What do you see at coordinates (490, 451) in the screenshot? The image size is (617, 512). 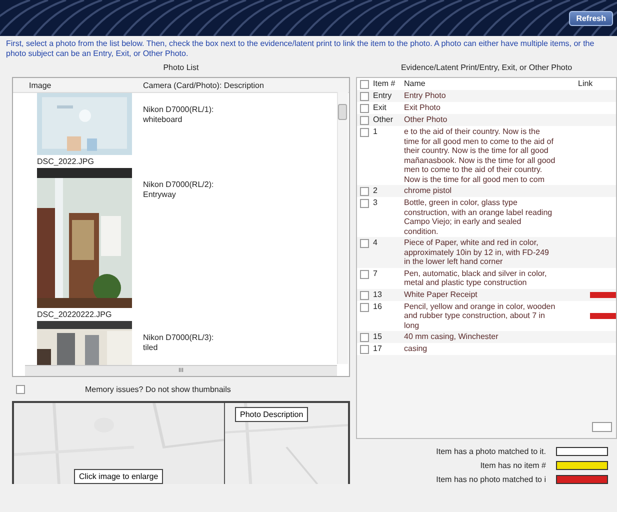 I see `legend-label: Item has a photo matched to it.` at bounding box center [490, 451].